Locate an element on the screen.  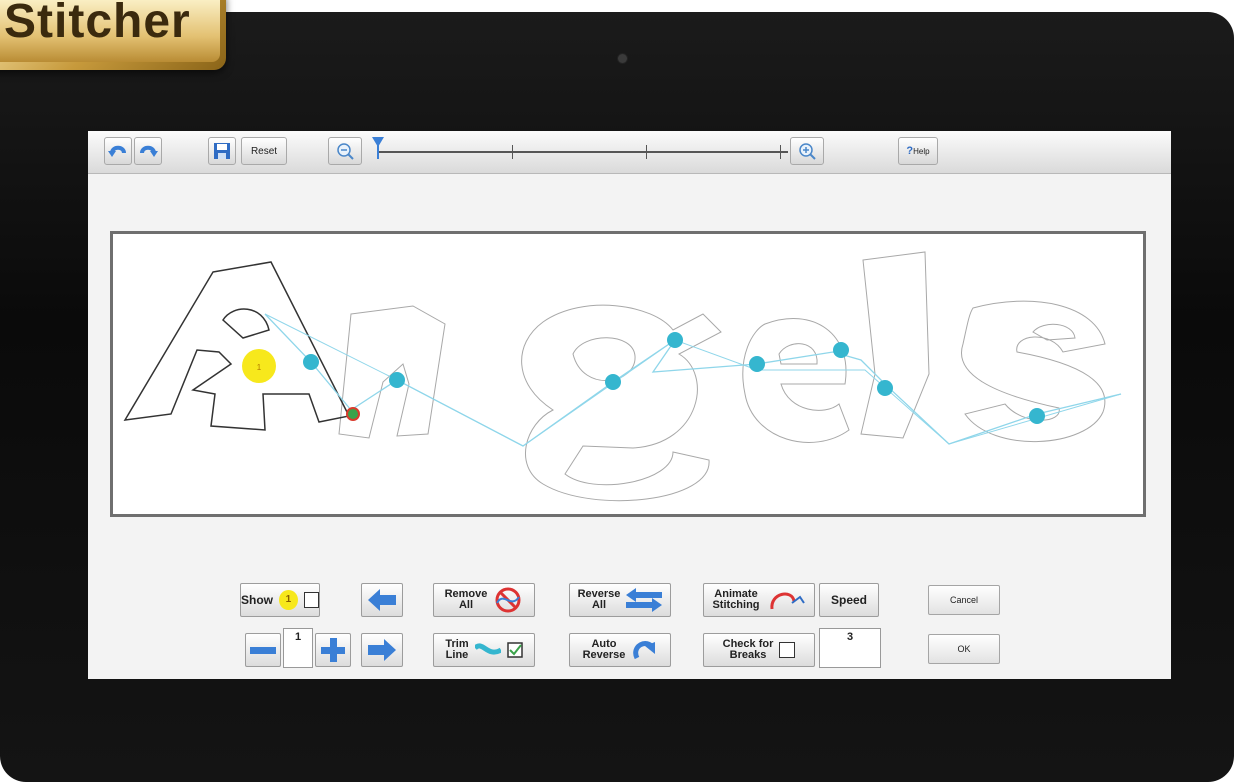
letter-l-outline is located at coordinates (895, 345).